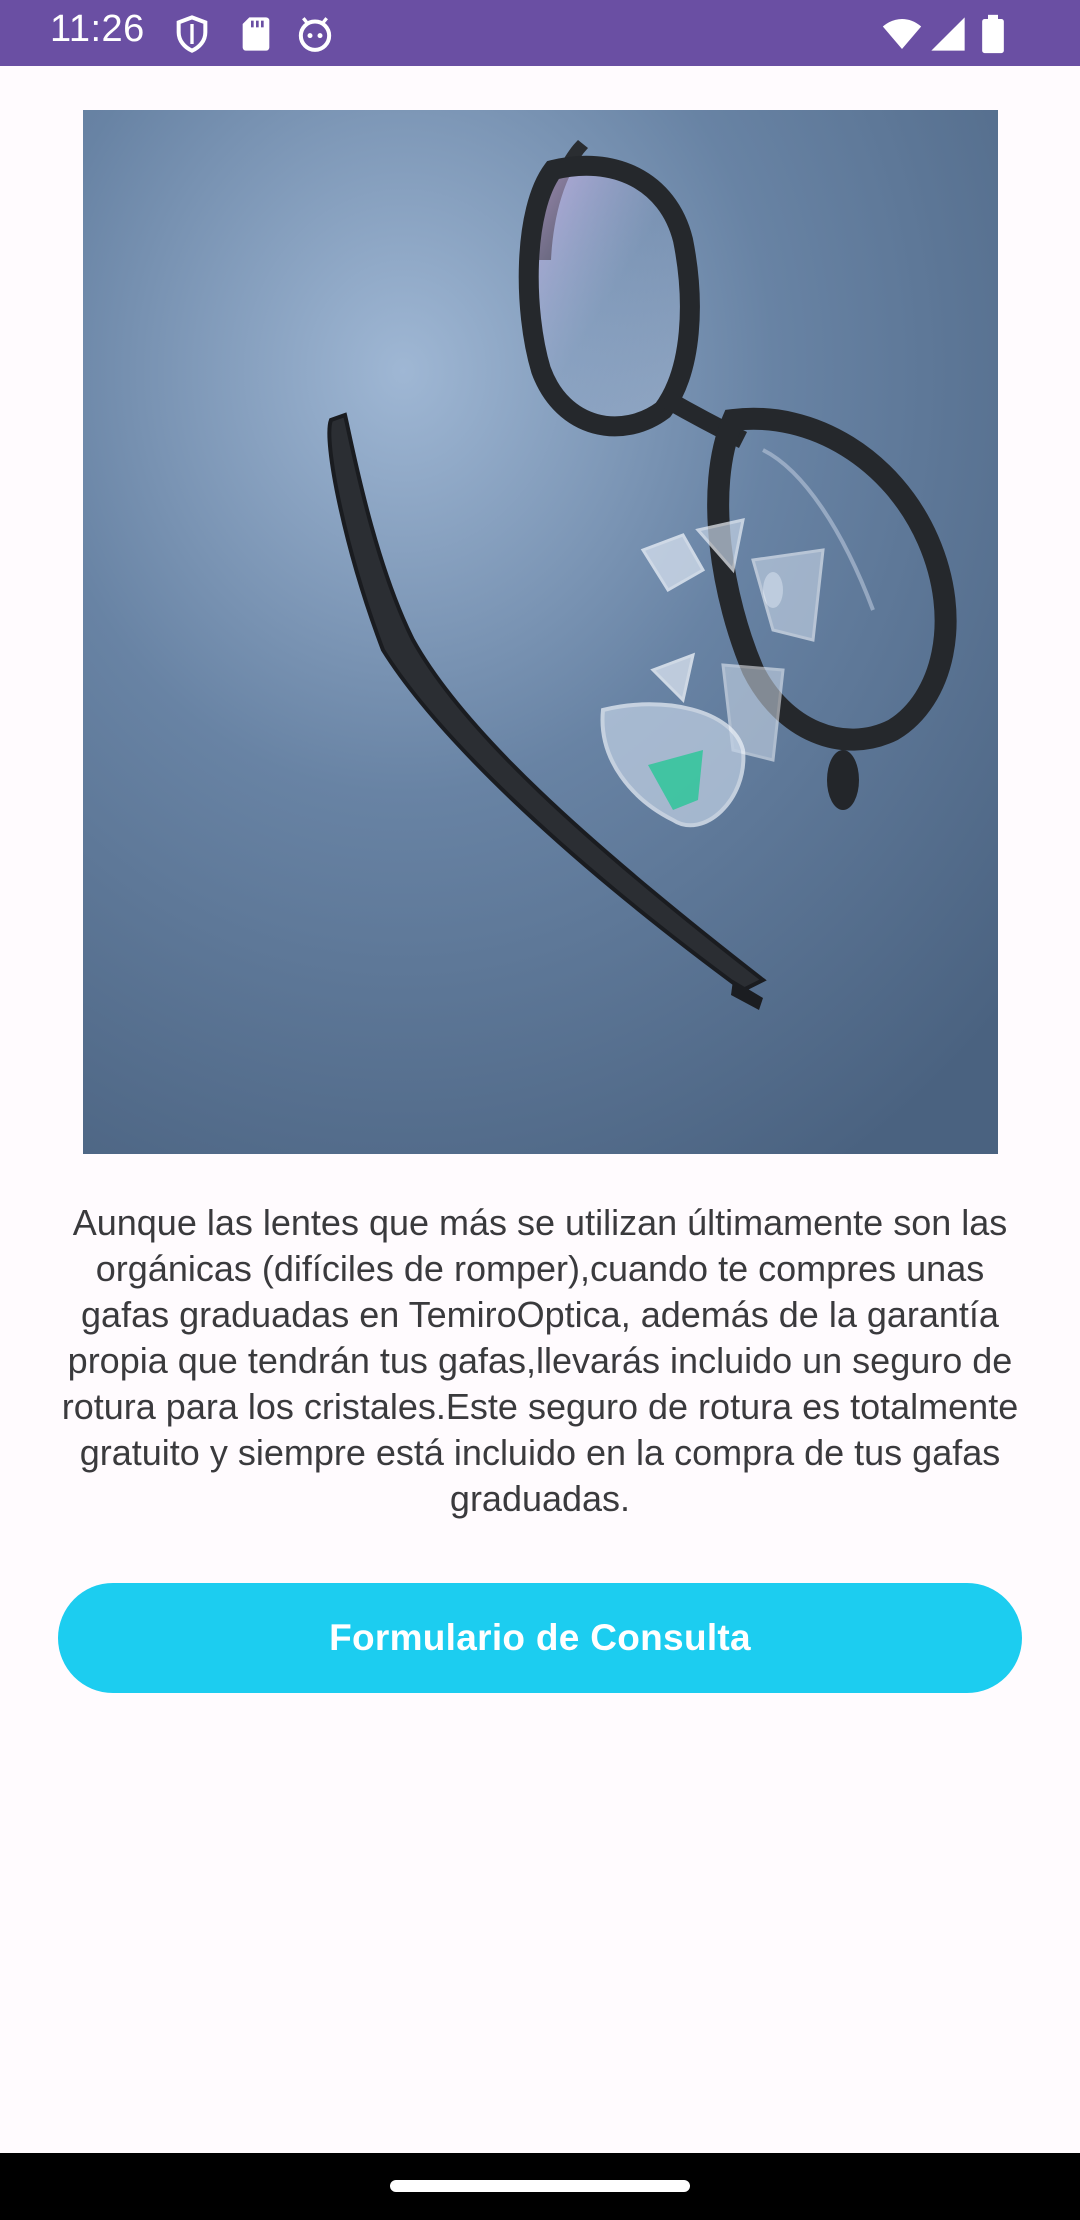  What do you see at coordinates (256, 34) in the screenshot?
I see `sd-card-icon` at bounding box center [256, 34].